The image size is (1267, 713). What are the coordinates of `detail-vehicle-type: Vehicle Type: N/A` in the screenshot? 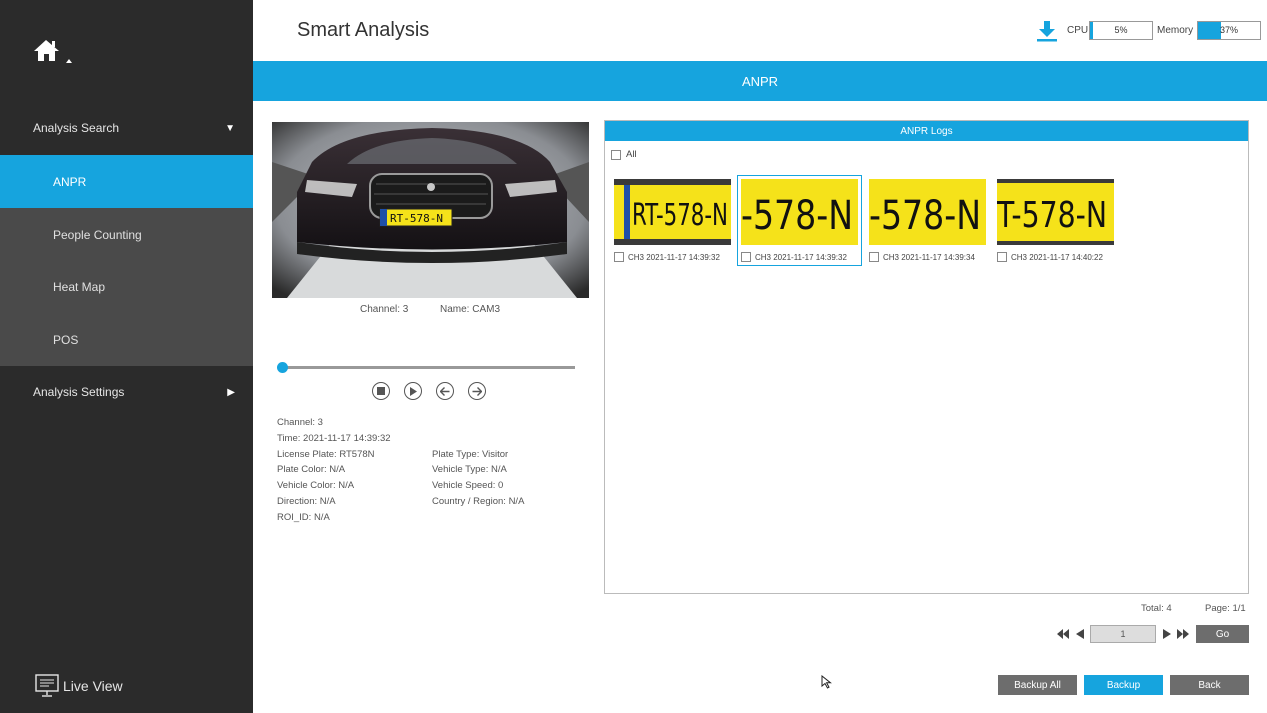 It's located at (469, 469).